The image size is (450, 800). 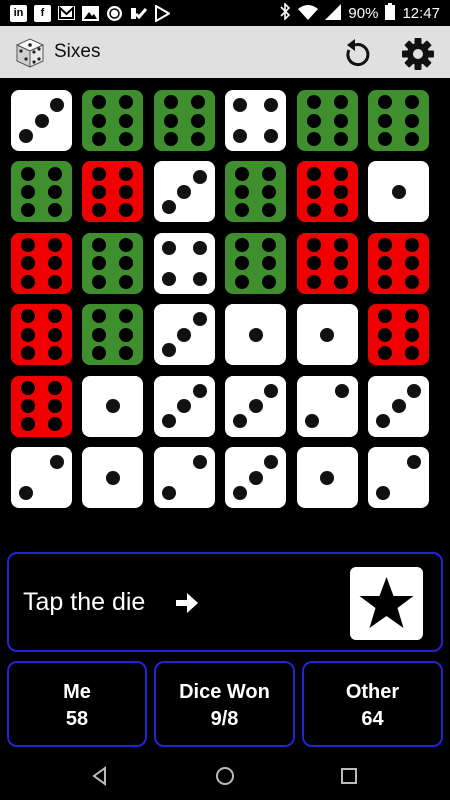 What do you see at coordinates (113, 406) in the screenshot?
I see `die-r5-c2` at bounding box center [113, 406].